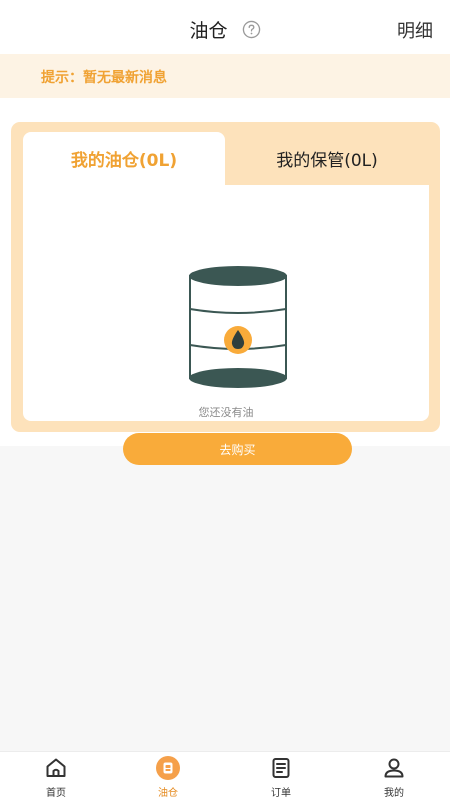 The width and height of the screenshot is (450, 800). What do you see at coordinates (281, 768) in the screenshot?
I see `order-list-icon` at bounding box center [281, 768].